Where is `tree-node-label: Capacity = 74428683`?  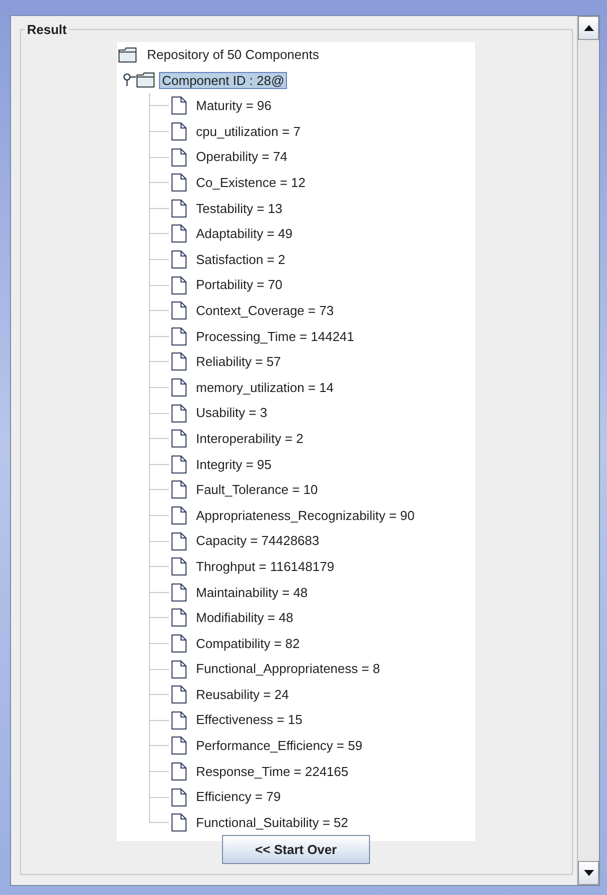 tree-node-label: Capacity = 74428683 is located at coordinates (257, 541).